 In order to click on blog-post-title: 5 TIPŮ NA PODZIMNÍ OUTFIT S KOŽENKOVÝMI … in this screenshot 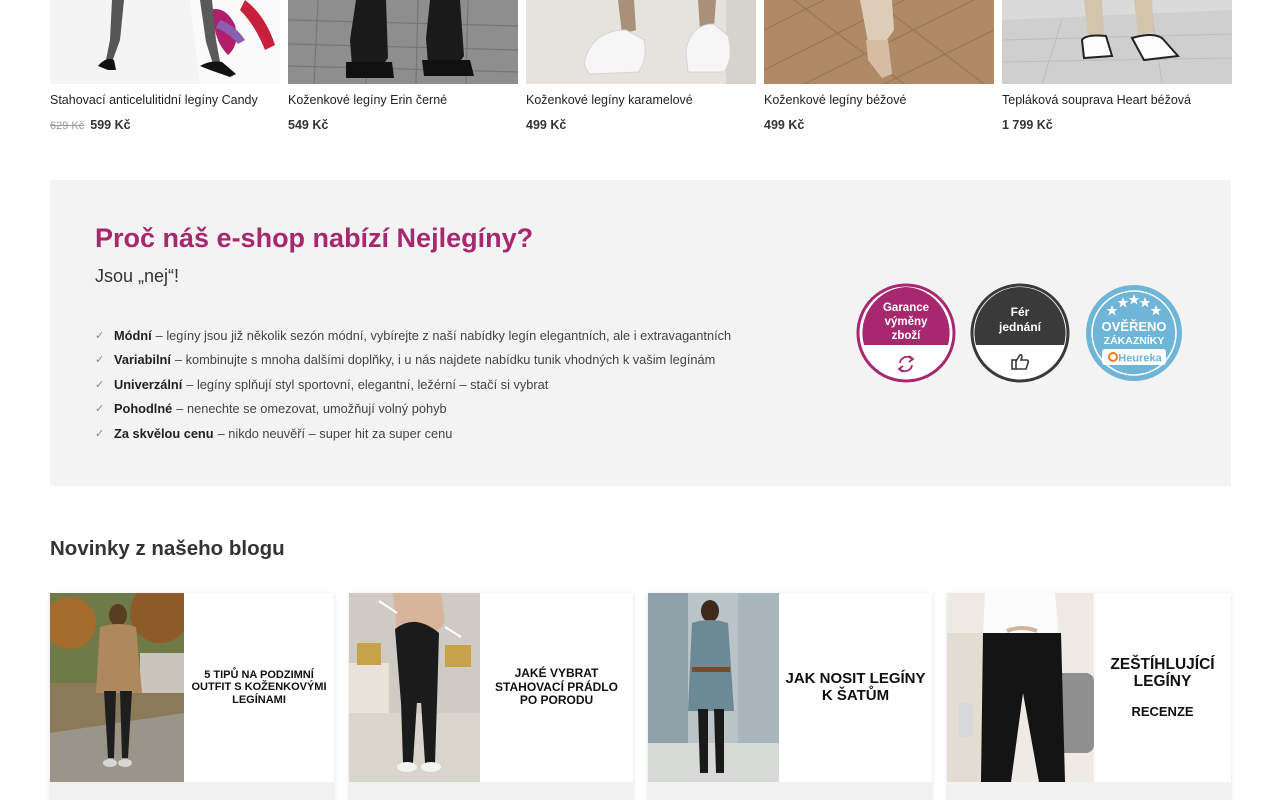, I will do `click(259, 687)`.